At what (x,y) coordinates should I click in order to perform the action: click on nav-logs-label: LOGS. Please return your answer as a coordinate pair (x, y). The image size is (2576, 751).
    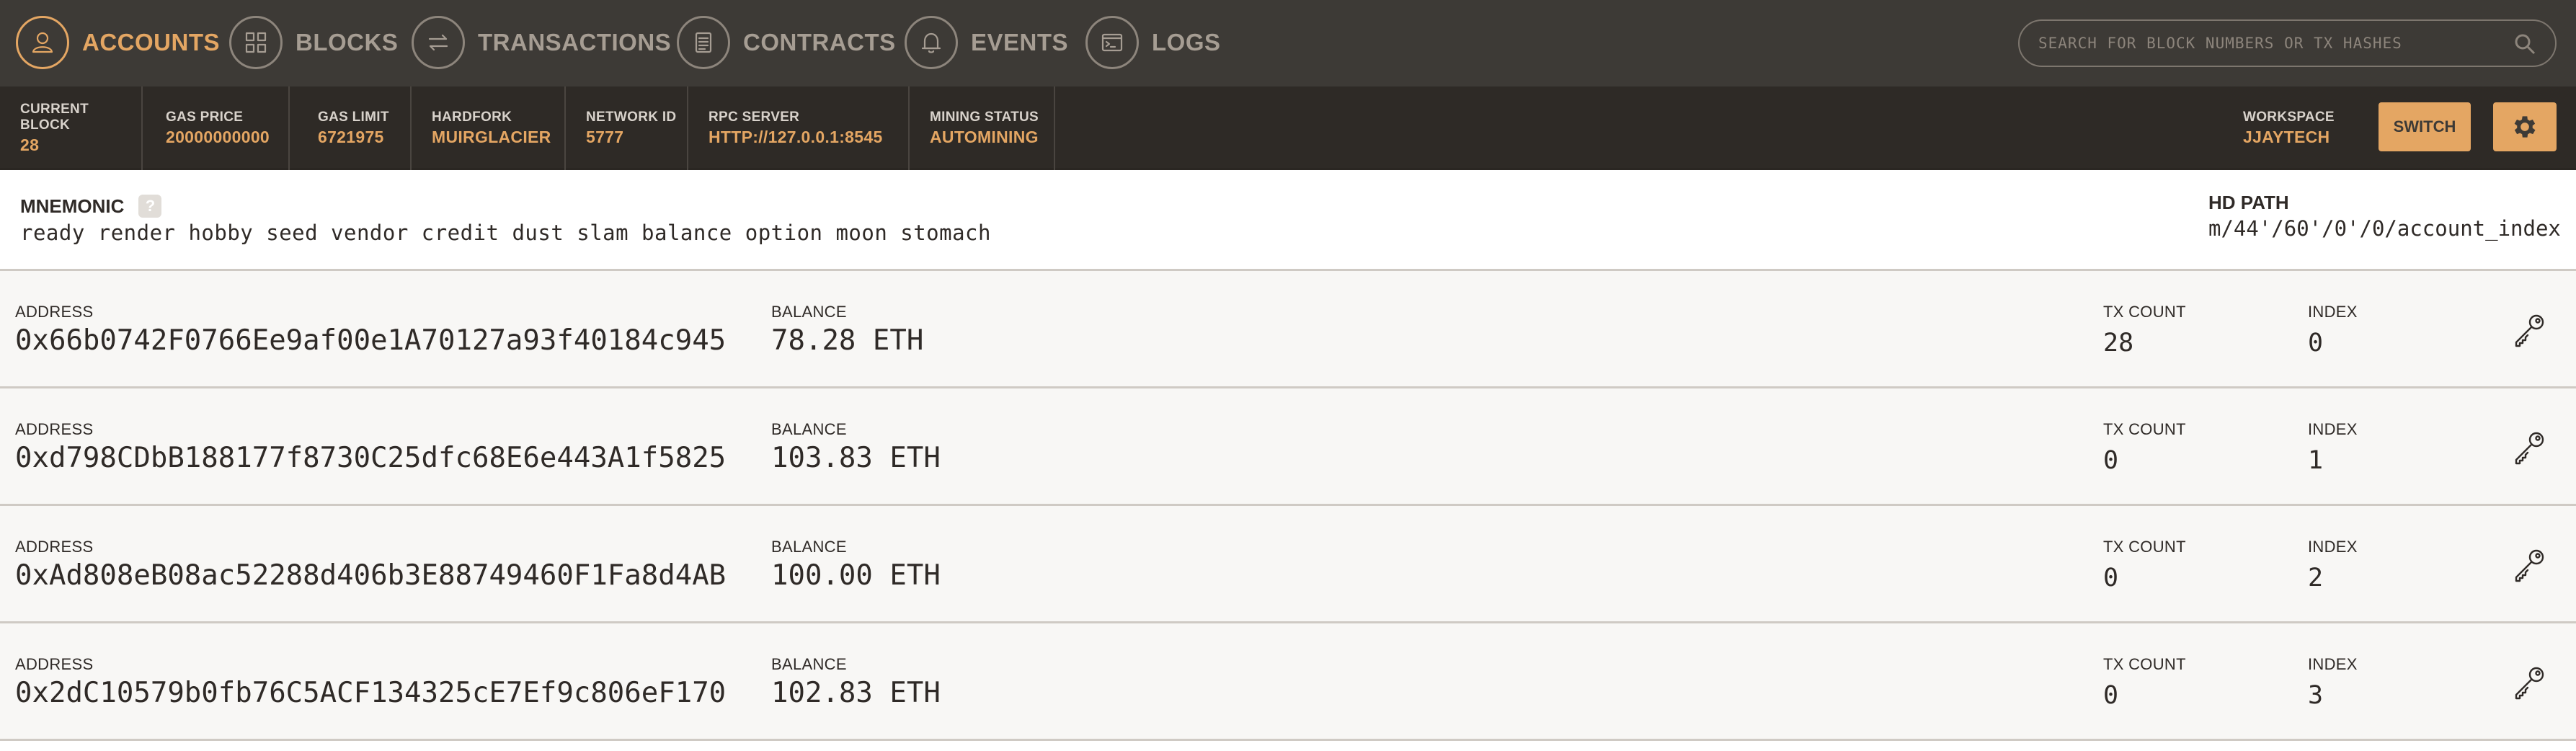
    Looking at the image, I should click on (1186, 42).